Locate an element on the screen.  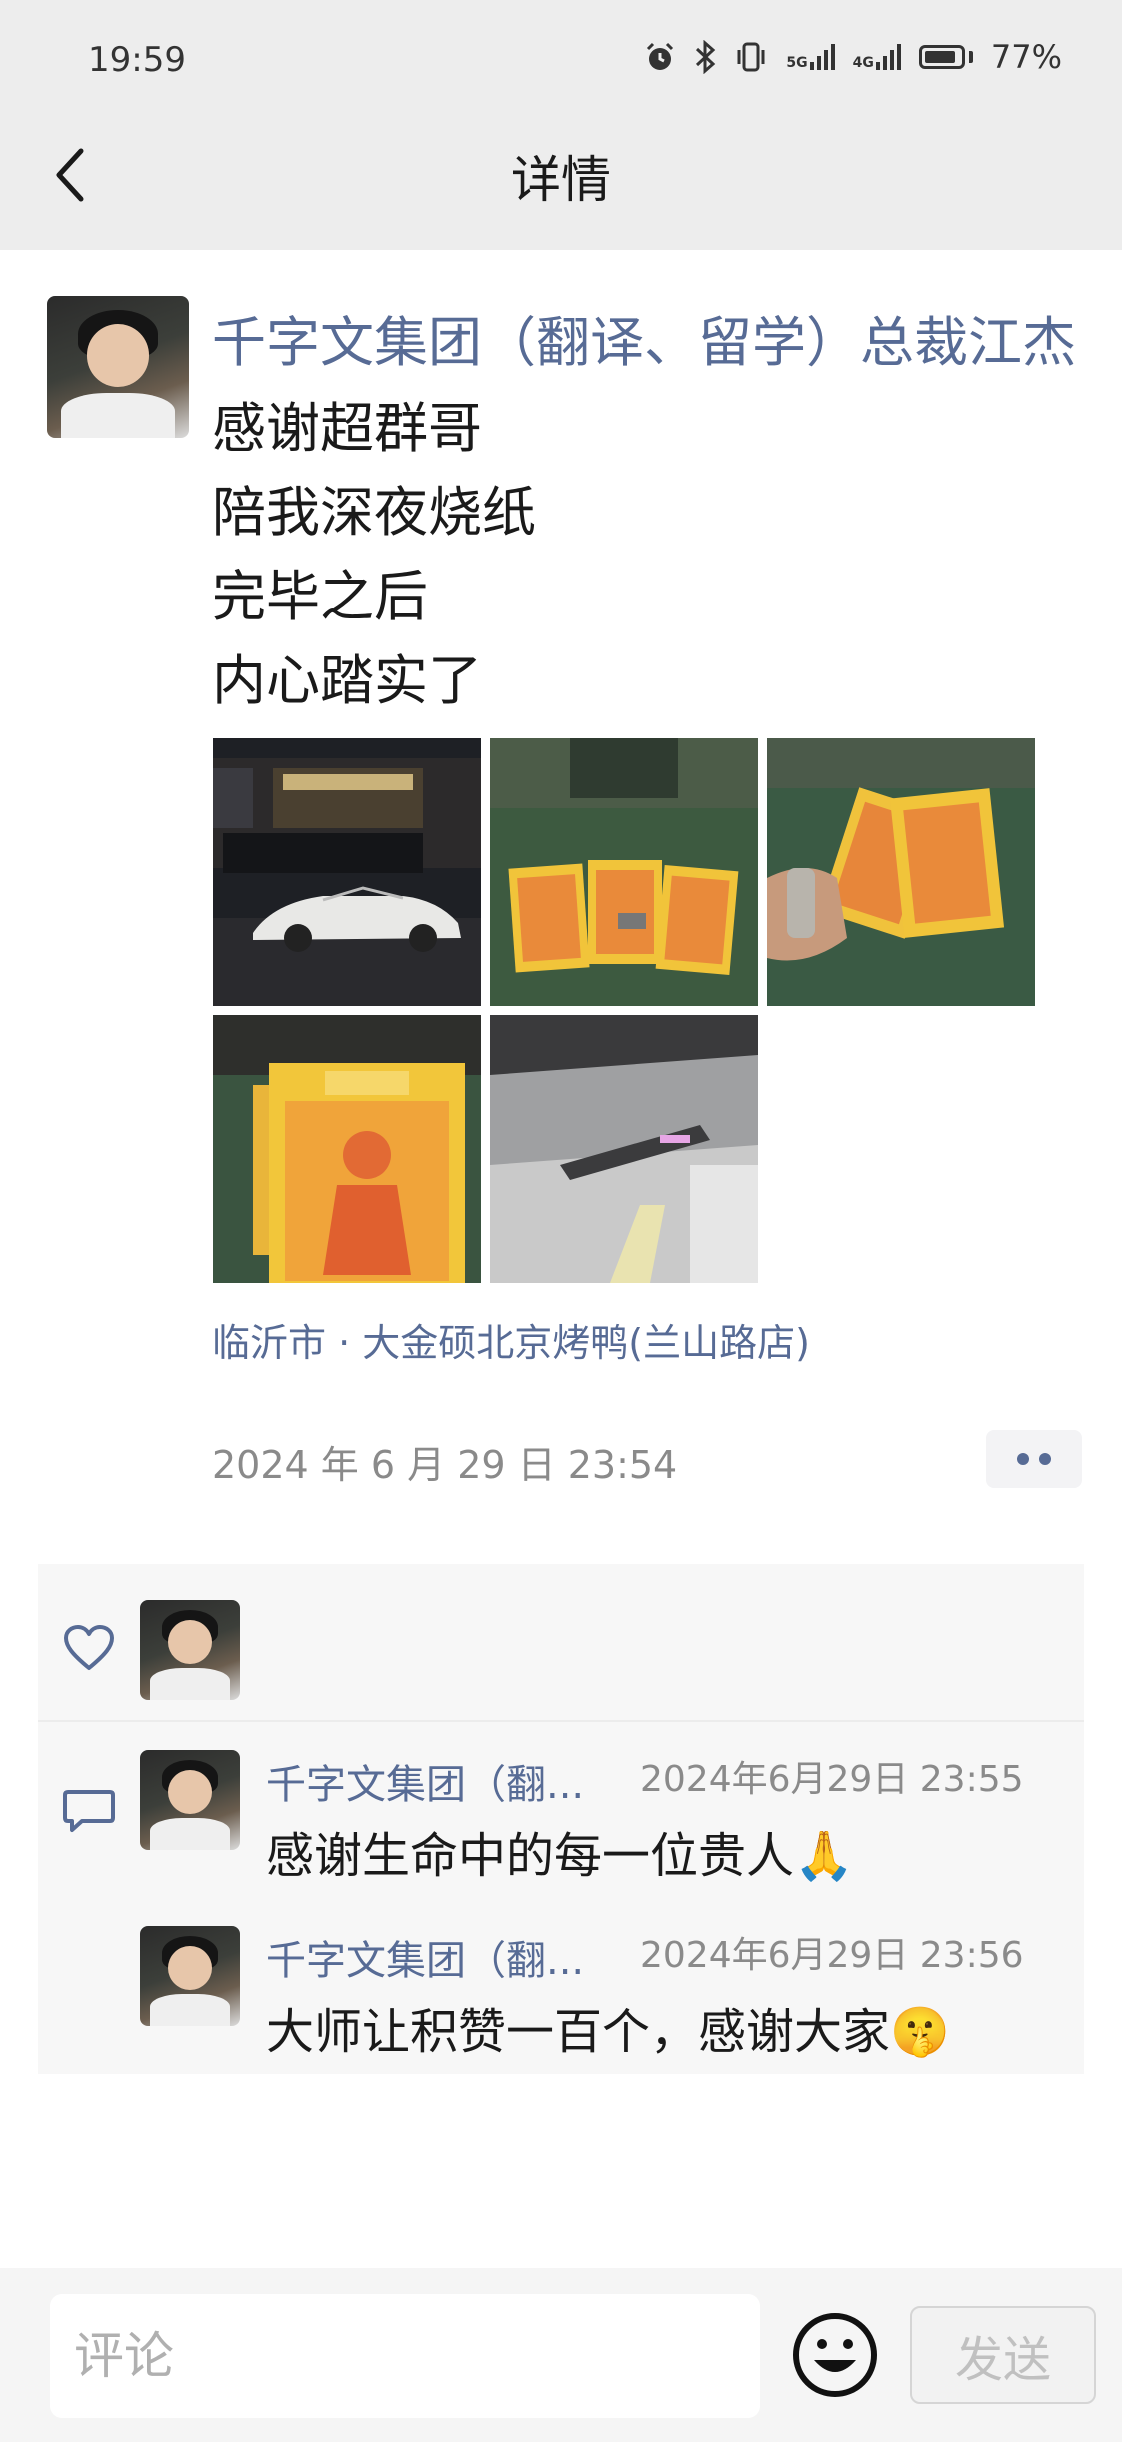
comment-time: 2024年6月29日 23:56 is located at coordinates (832, 1955).